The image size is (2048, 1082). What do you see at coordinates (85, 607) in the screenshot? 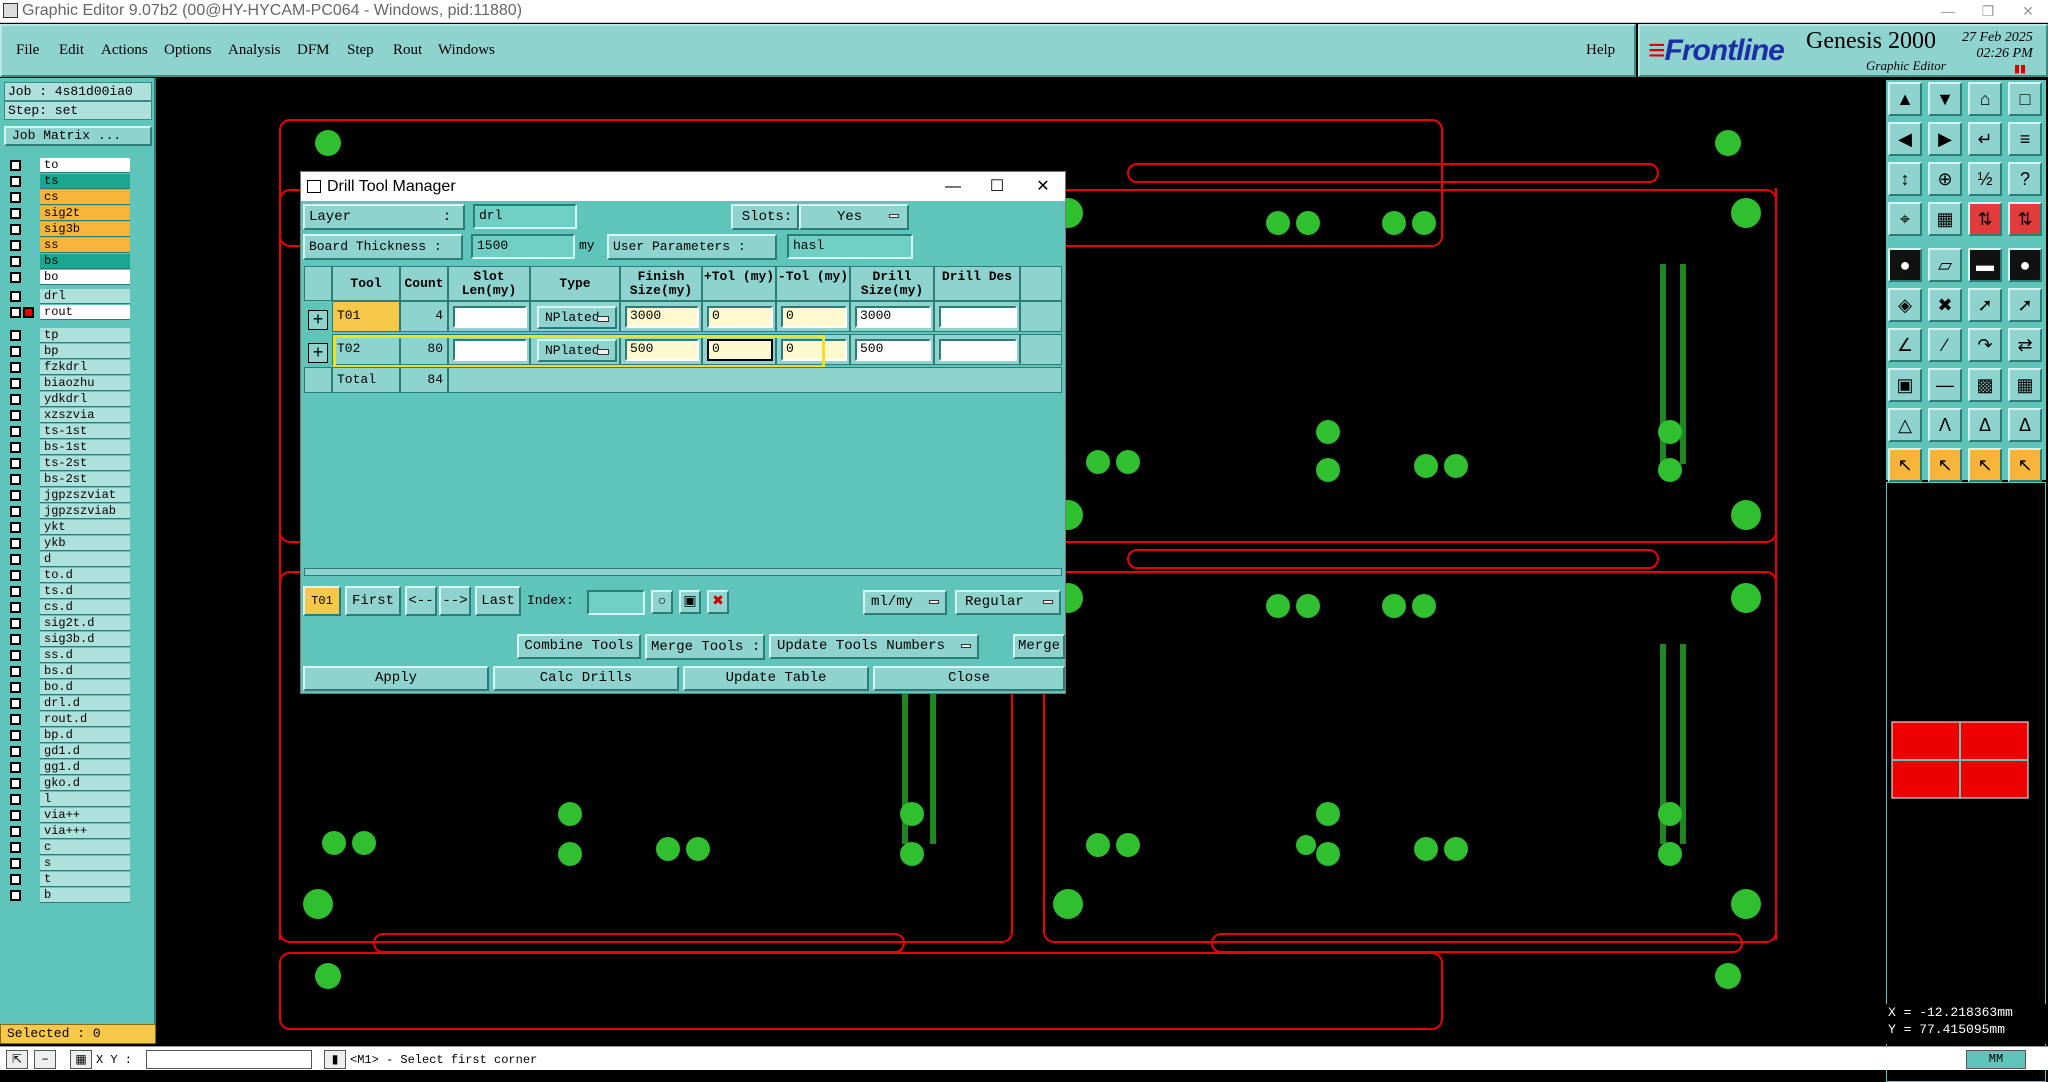
I see `layer-name: cs.d` at bounding box center [85, 607].